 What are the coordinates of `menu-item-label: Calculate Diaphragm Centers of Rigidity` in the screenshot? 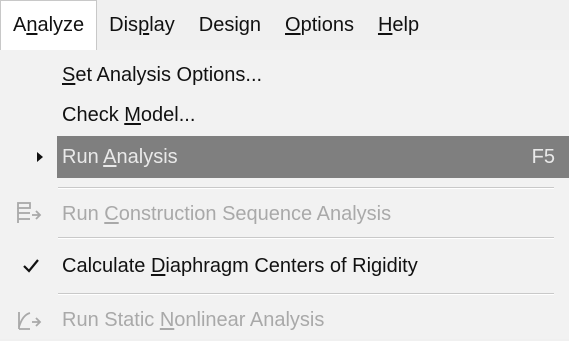 It's located at (240, 265).